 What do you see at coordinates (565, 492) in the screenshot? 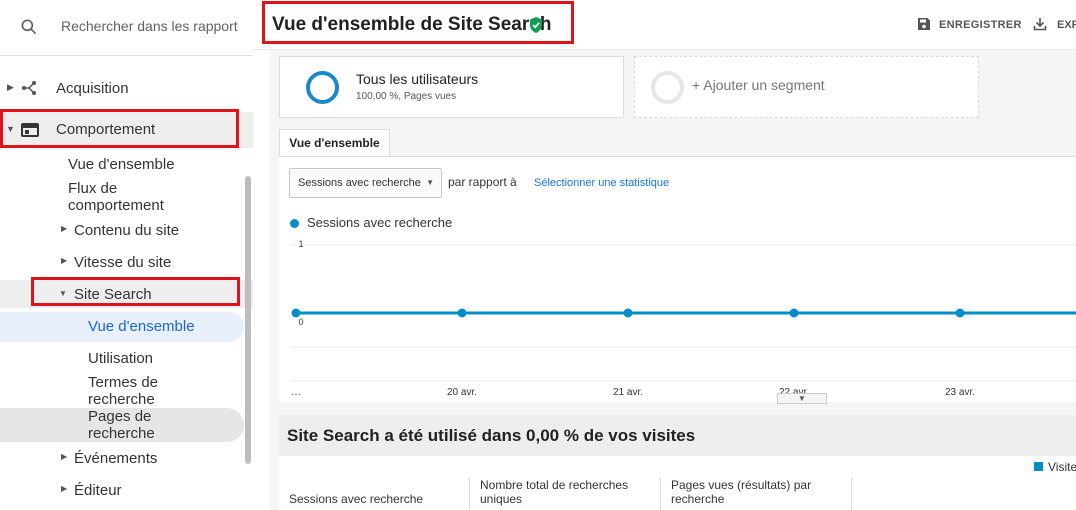
I see `metric-total-searches: Nombre total de recherches uniques` at bounding box center [565, 492].